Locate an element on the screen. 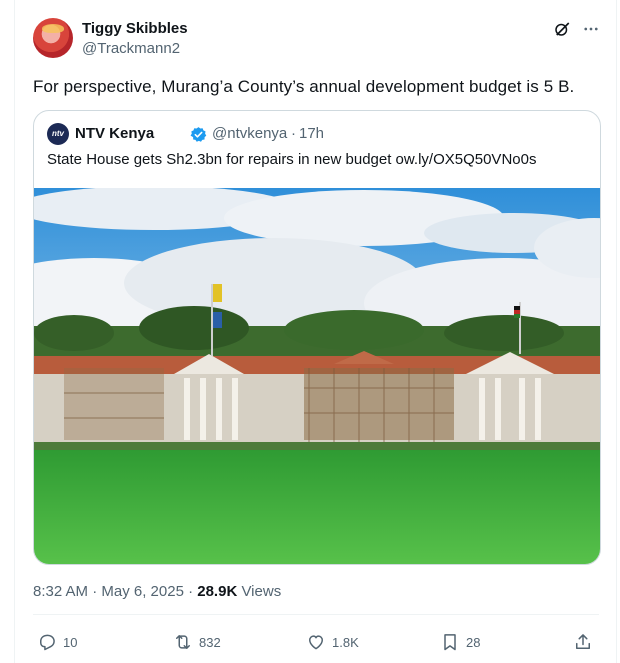 This screenshot has width=620, height=663. share-button is located at coordinates (586, 642).